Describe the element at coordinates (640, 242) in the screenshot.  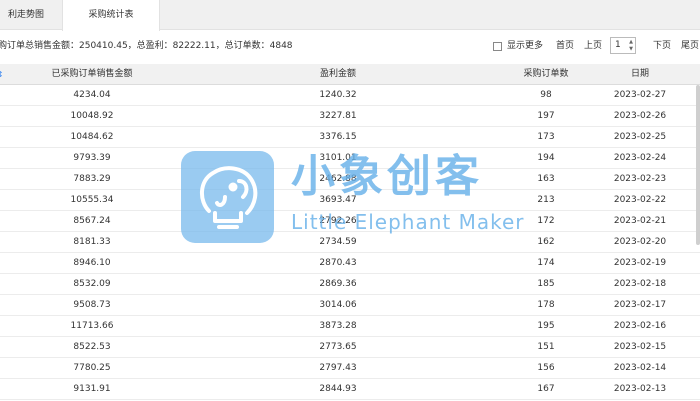
I see `cell-date: 2023-02-20` at that location.